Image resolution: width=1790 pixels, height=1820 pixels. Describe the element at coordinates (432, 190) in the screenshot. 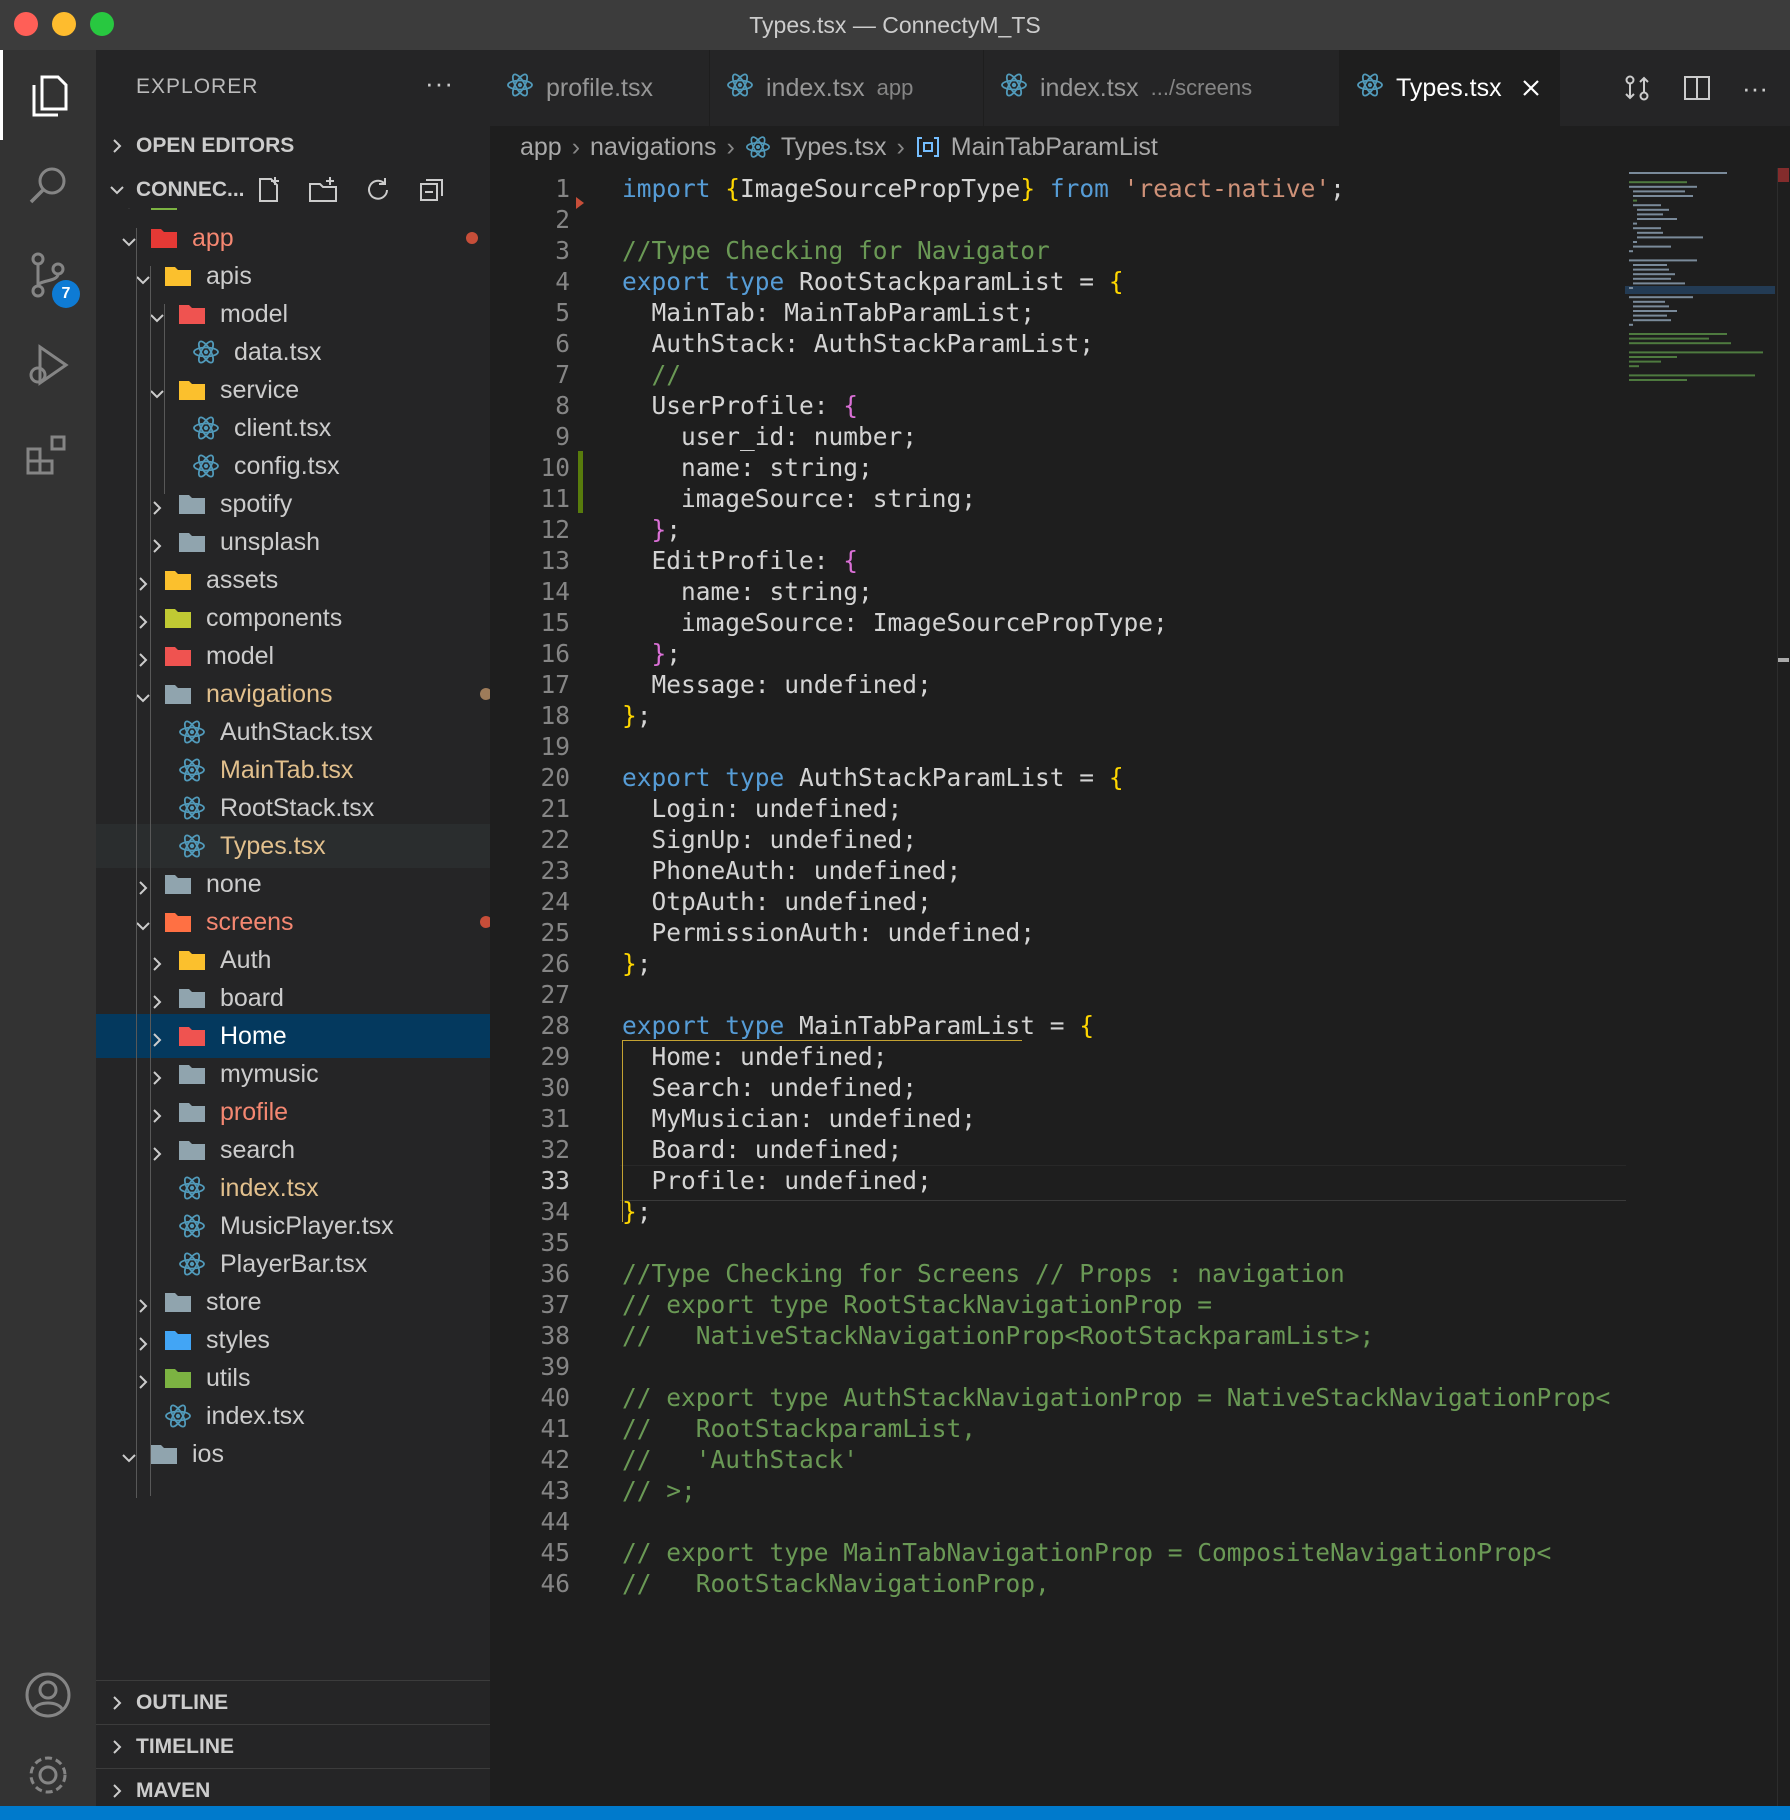

I see `collapse-all-icon` at that location.